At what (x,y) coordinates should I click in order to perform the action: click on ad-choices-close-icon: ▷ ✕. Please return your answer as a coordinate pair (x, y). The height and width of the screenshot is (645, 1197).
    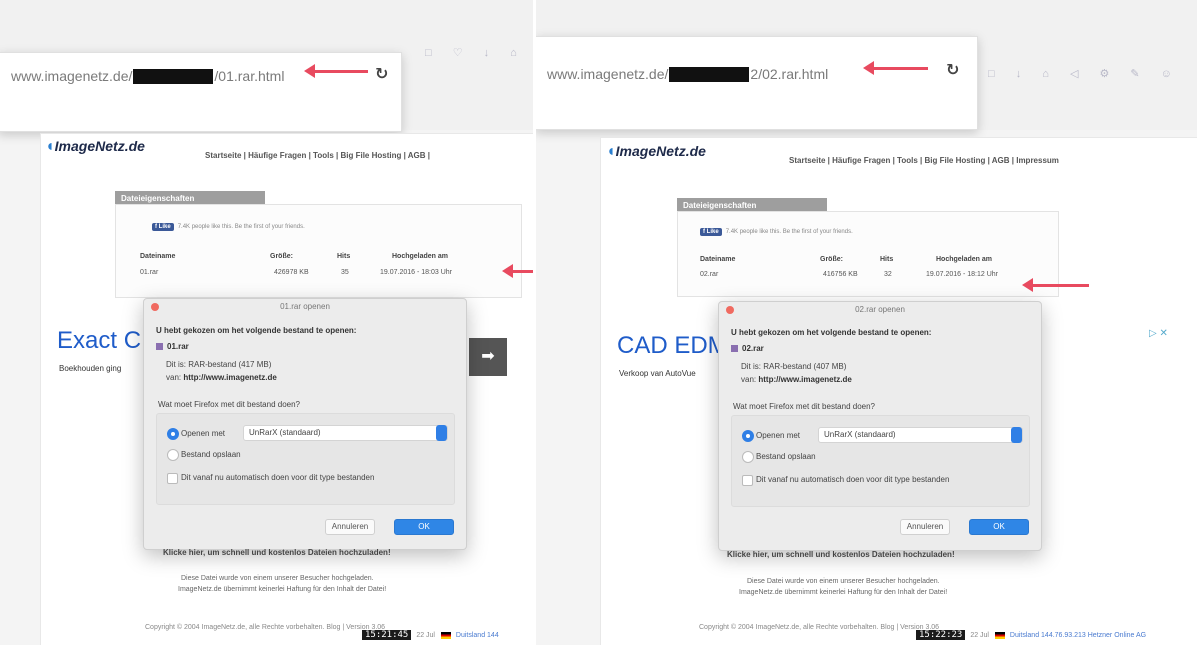
    Looking at the image, I should click on (1158, 333).